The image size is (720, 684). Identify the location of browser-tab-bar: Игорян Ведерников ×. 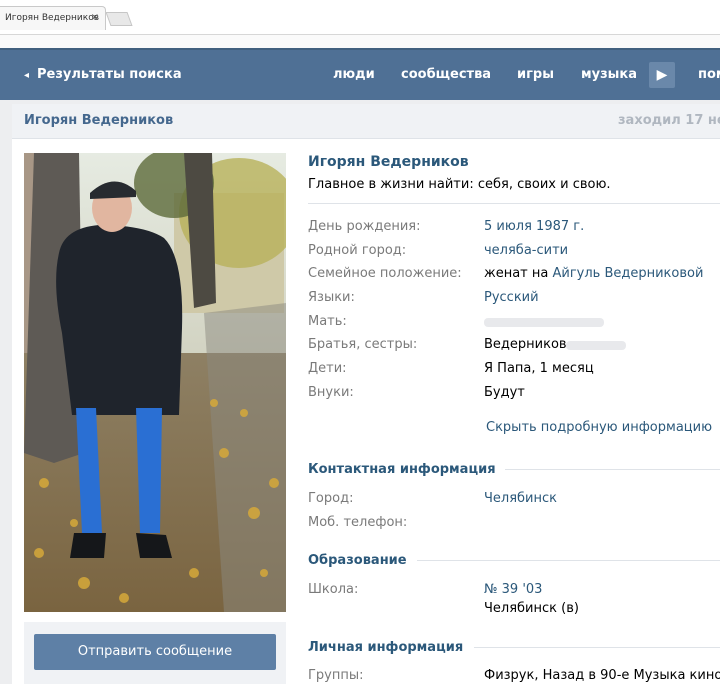
(360, 17).